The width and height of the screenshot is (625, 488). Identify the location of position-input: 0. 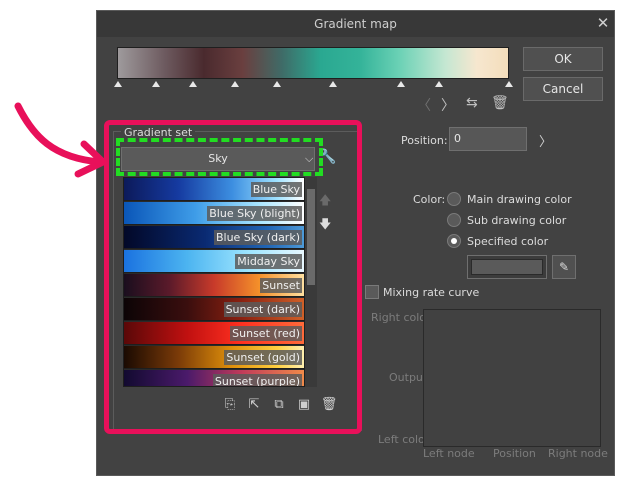
(488, 139).